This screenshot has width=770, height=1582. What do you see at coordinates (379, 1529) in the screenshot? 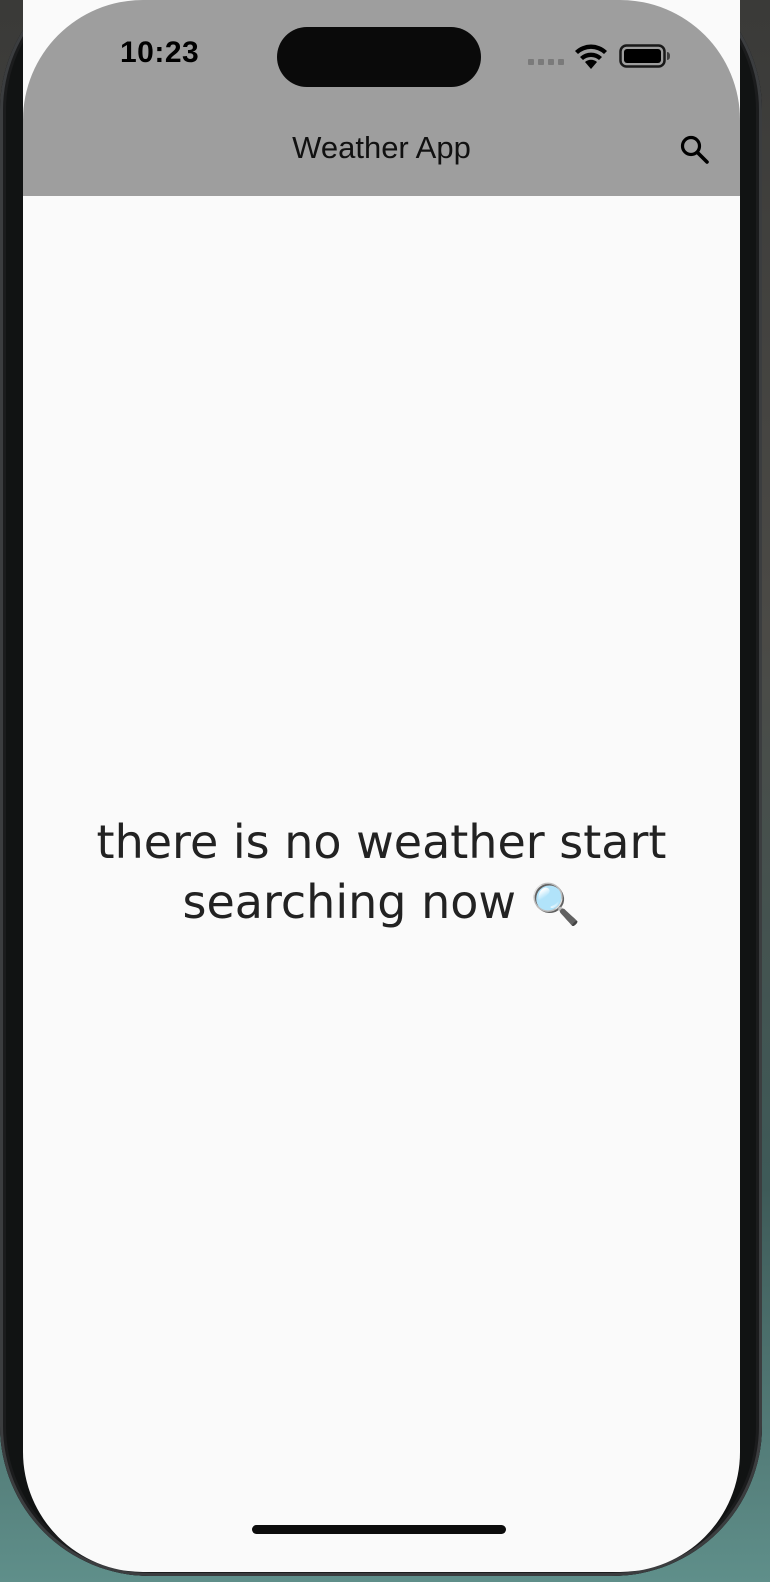
I see `home-indicator` at bounding box center [379, 1529].